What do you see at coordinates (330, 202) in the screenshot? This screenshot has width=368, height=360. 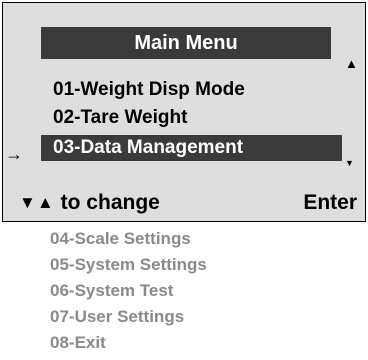 I see `enter-label: Enter` at bounding box center [330, 202].